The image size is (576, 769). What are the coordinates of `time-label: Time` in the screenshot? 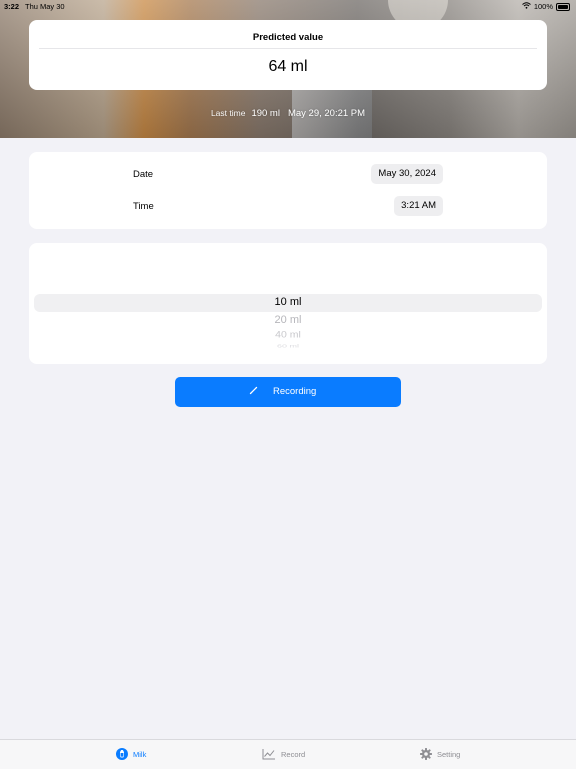 It's located at (143, 206).